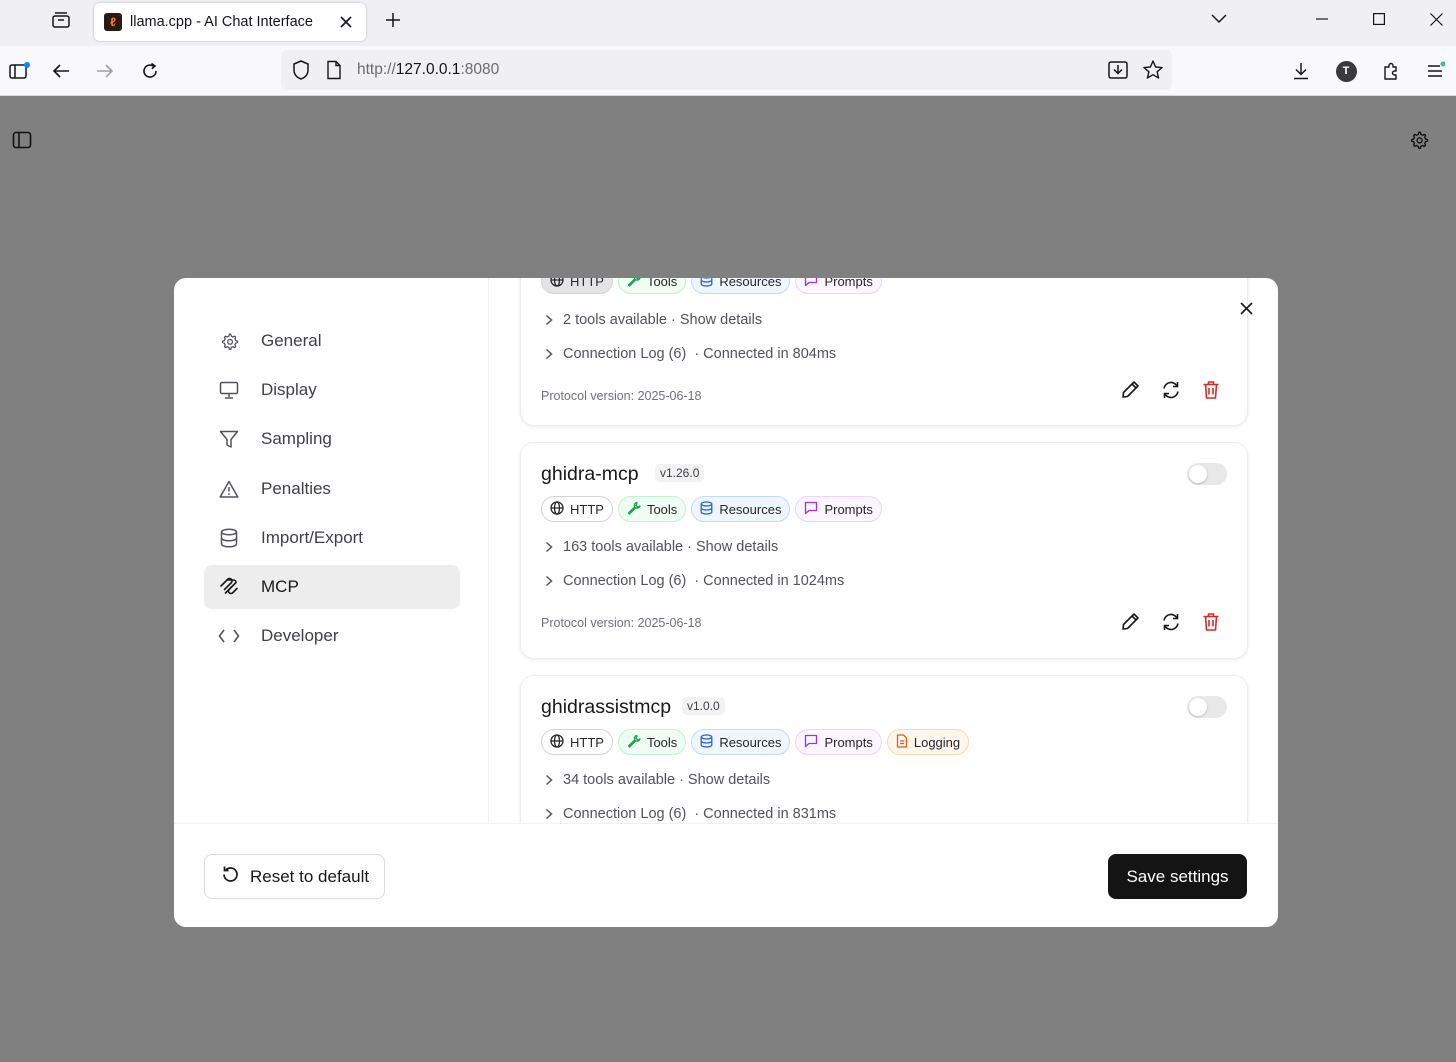 This screenshot has width=1456, height=1062. What do you see at coordinates (728, 23) in the screenshot?
I see `browser-tab-bar: ℓ llama.cpp - AI Chat Interface` at bounding box center [728, 23].